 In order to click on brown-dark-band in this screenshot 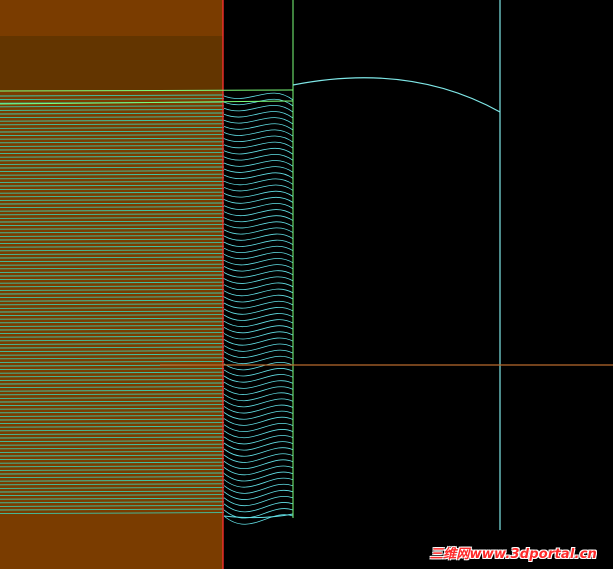, I will do `click(111, 63)`.